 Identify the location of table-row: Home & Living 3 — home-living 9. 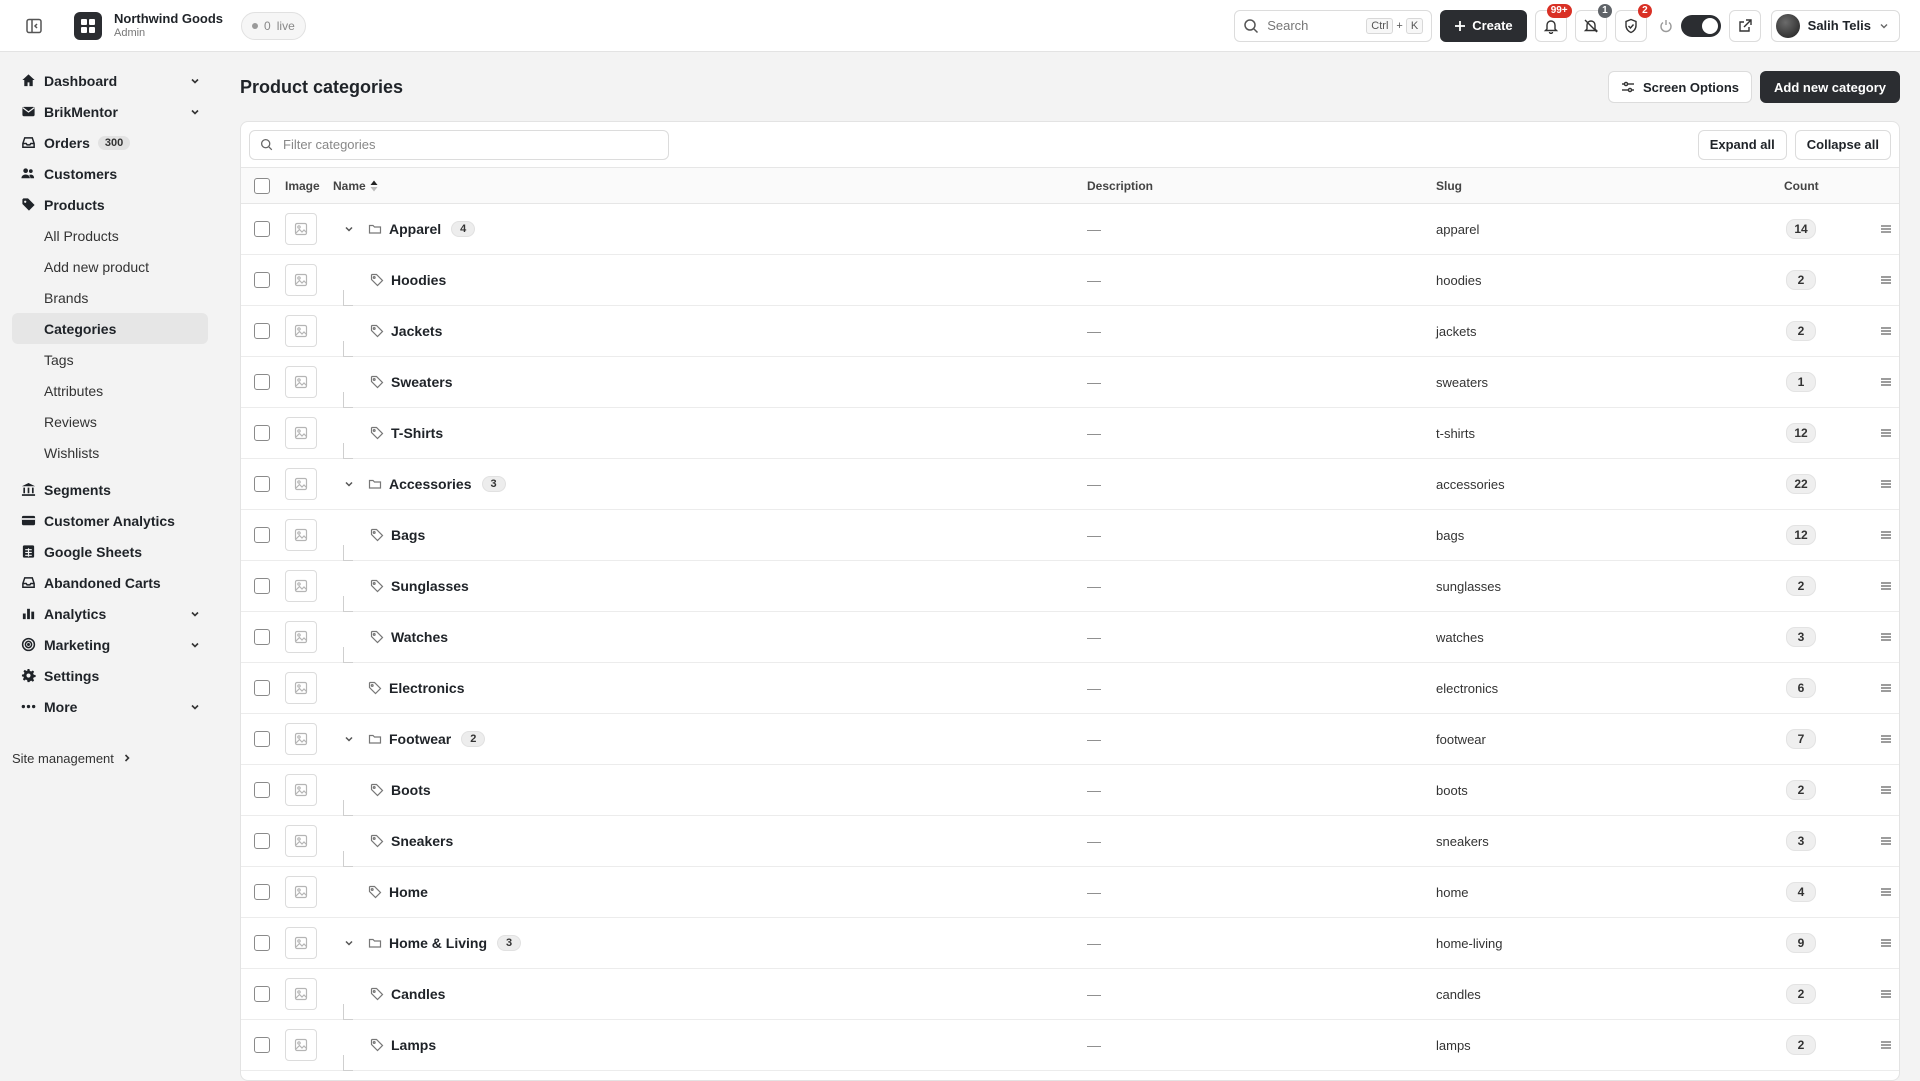
(1070, 943).